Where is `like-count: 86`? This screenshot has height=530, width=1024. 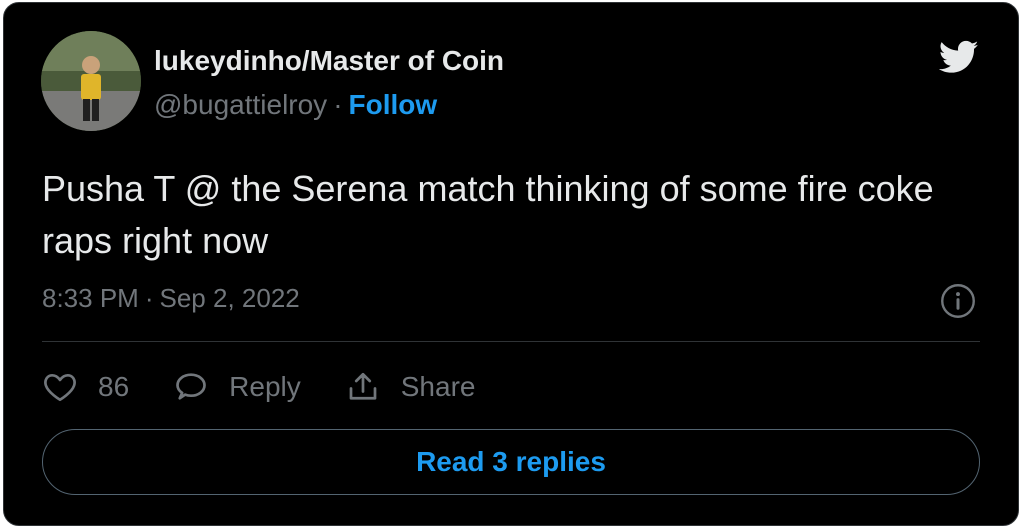
like-count: 86 is located at coordinates (114, 386).